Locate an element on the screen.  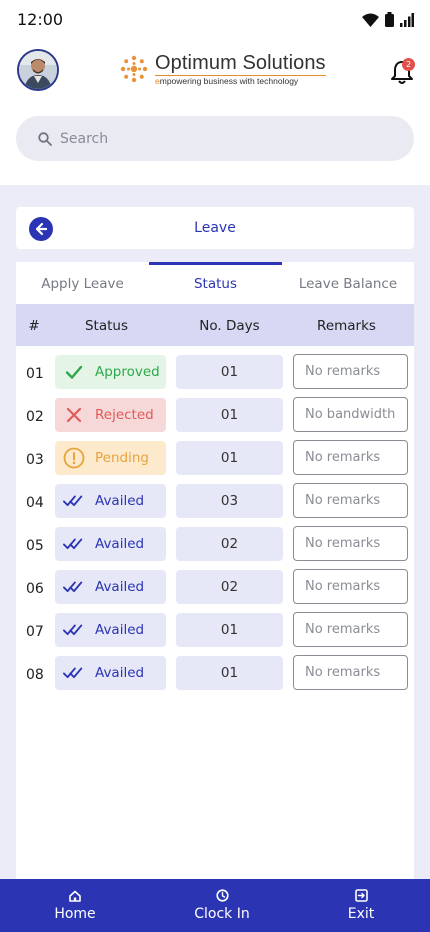
logo-subtitle: empowering business with technology is located at coordinates (240, 80).